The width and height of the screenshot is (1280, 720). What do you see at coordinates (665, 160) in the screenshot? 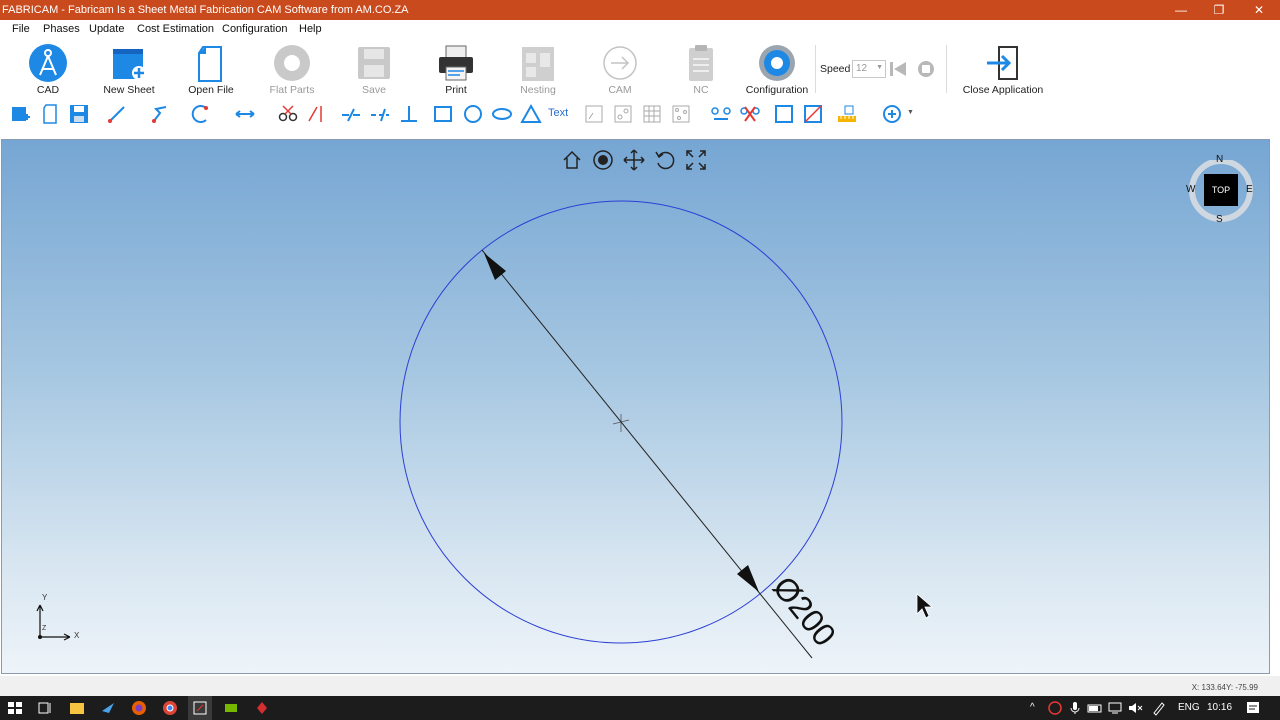
I see `rotate-icon` at bounding box center [665, 160].